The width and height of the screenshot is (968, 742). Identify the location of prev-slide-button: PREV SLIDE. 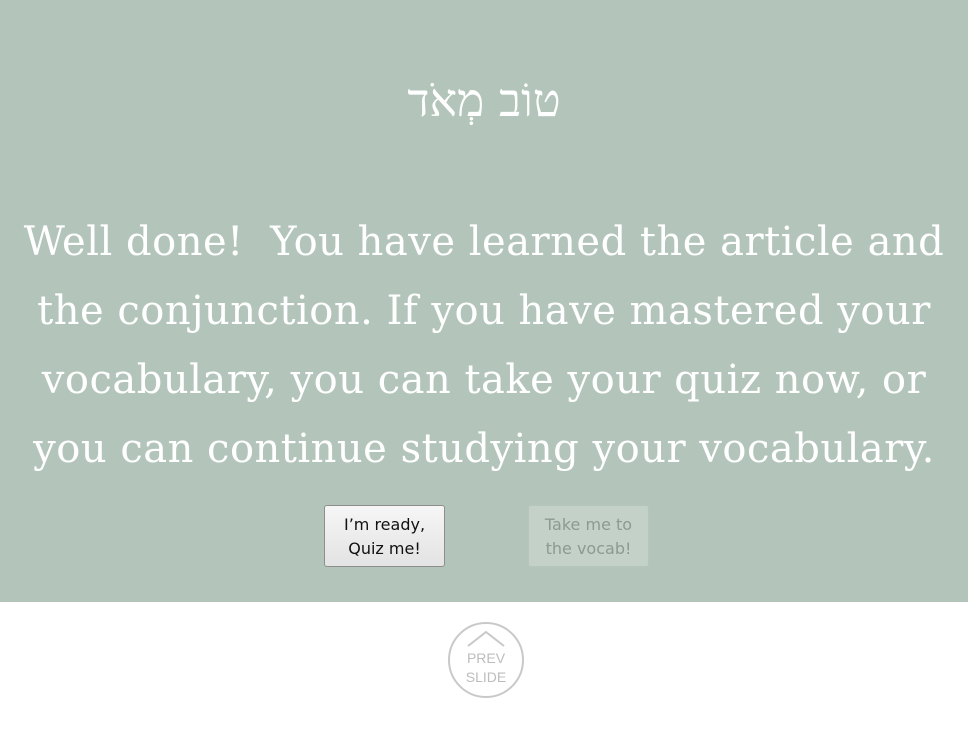
(486, 660).